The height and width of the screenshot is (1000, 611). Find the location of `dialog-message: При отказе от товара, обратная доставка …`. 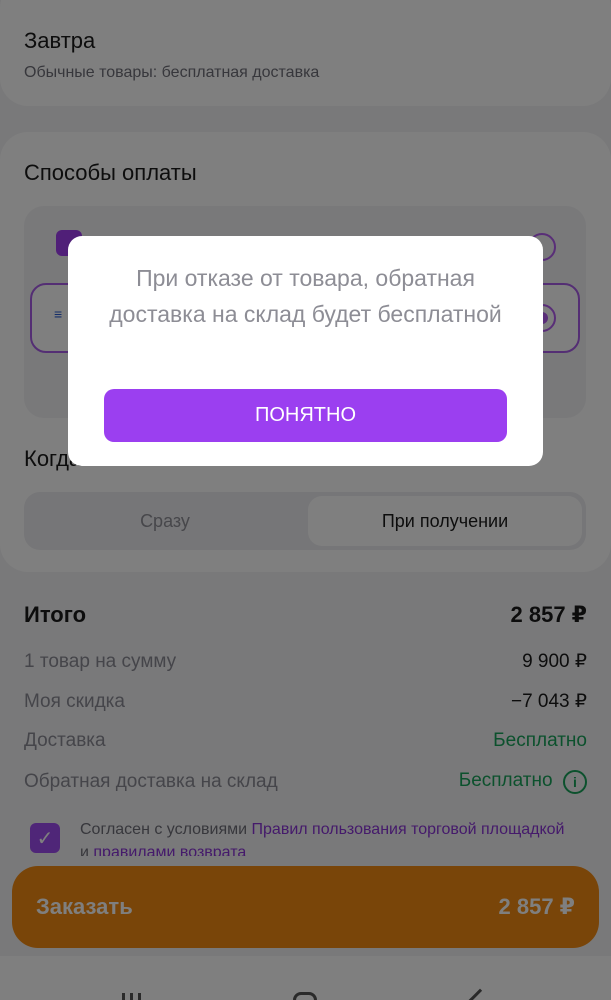

dialog-message: При отказе от товара, обратная доставка … is located at coordinates (305, 296).